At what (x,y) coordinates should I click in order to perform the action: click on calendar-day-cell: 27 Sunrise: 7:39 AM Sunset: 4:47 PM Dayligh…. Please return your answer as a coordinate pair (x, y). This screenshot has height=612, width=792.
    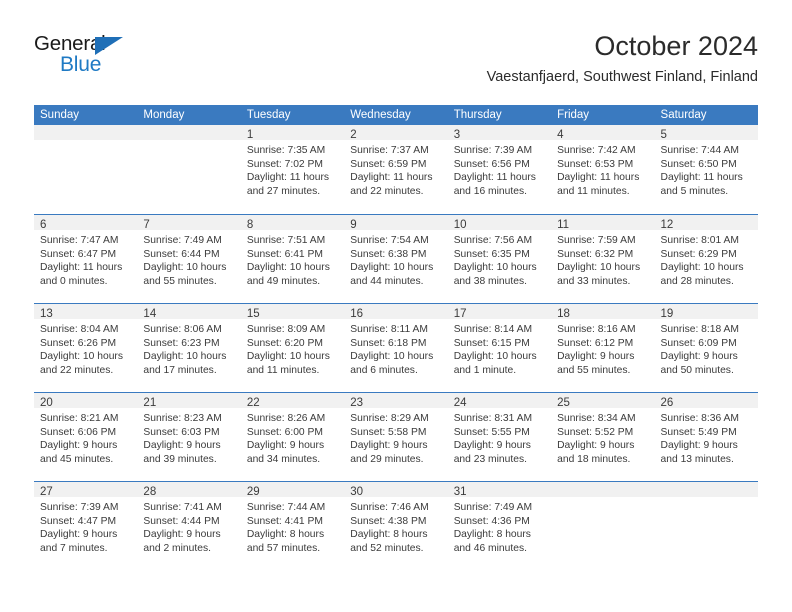
    Looking at the image, I should click on (86, 526).